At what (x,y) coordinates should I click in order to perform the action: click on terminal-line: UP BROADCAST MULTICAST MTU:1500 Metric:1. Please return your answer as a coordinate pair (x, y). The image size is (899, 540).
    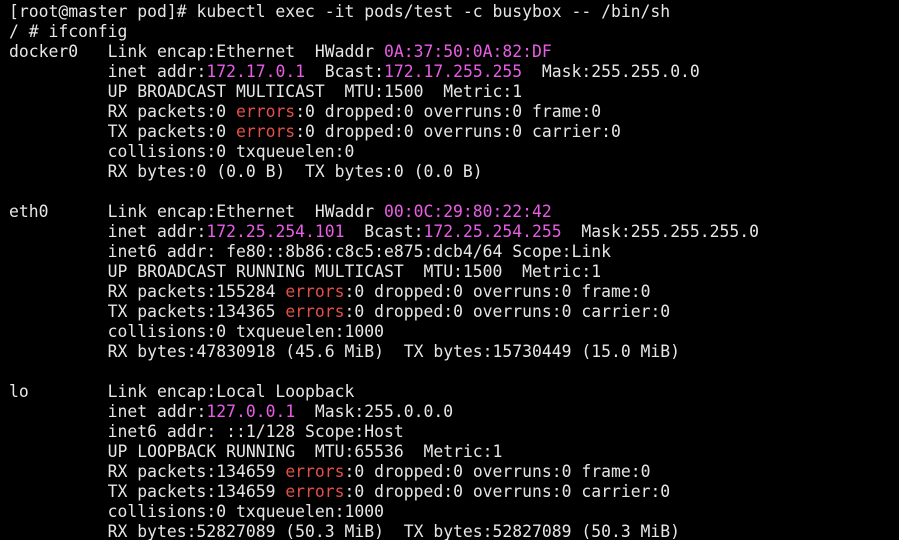
    Looking at the image, I should click on (454, 92).